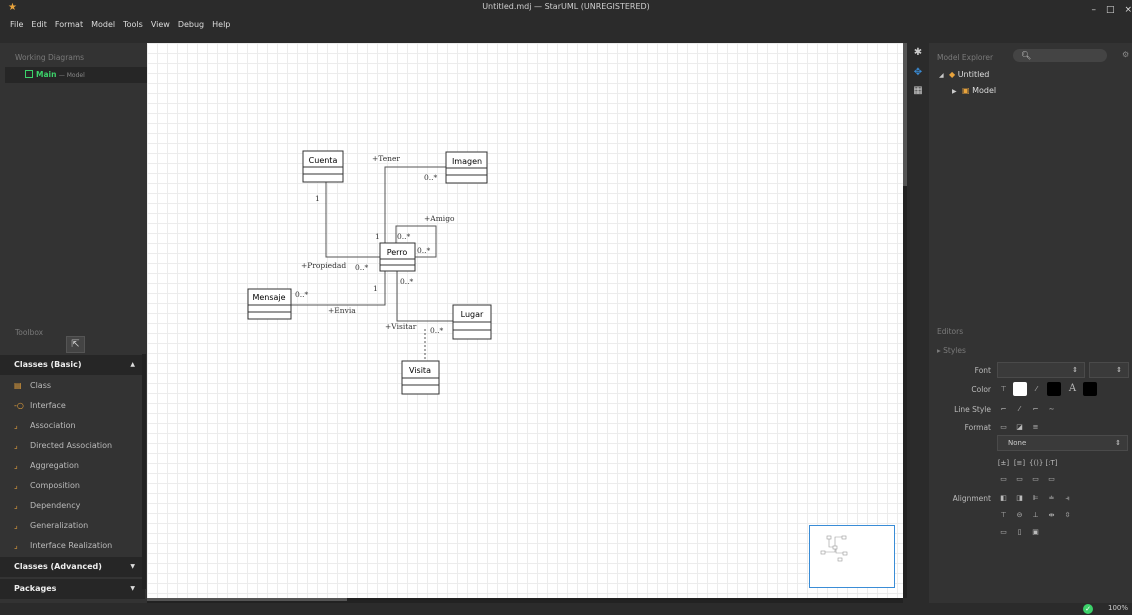  I want to click on model-search-input: 🔍︎, so click(1060, 55).